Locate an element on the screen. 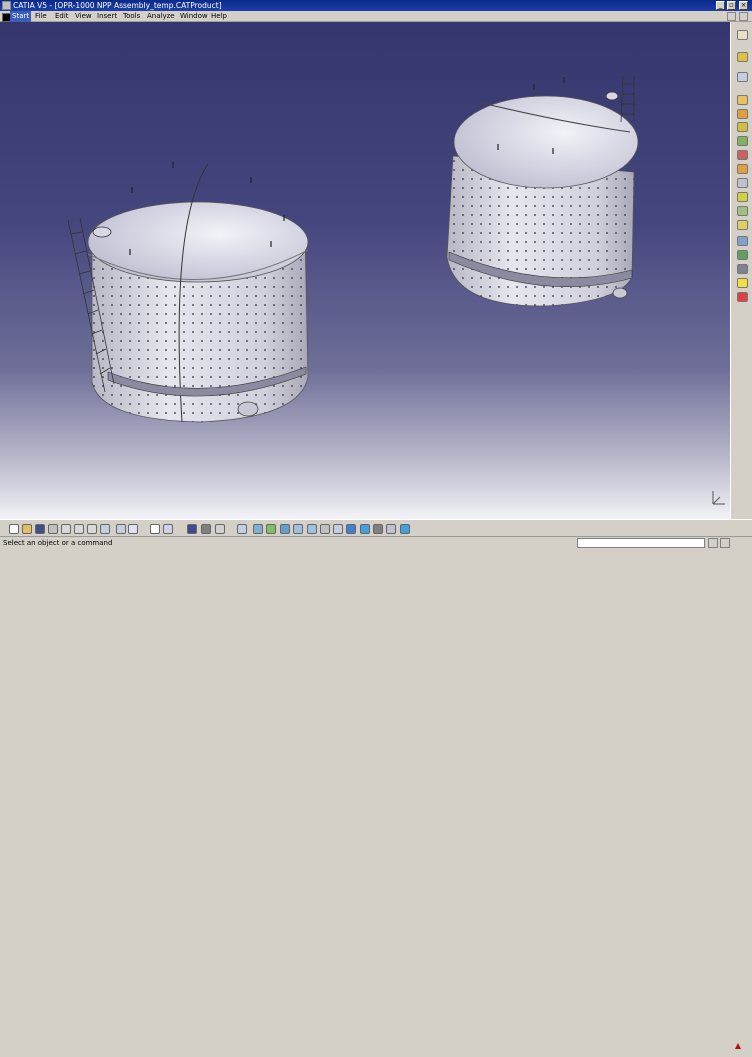 Image resolution: width=752 pixels, height=1057 pixels. power-input-field is located at coordinates (641, 543).